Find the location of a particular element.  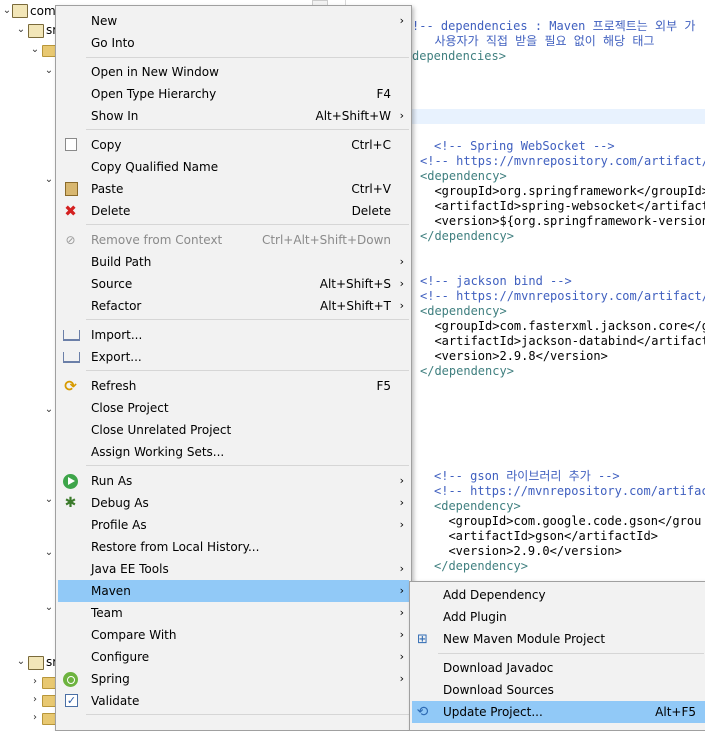

menu-item-team: Team › is located at coordinates (233, 613).